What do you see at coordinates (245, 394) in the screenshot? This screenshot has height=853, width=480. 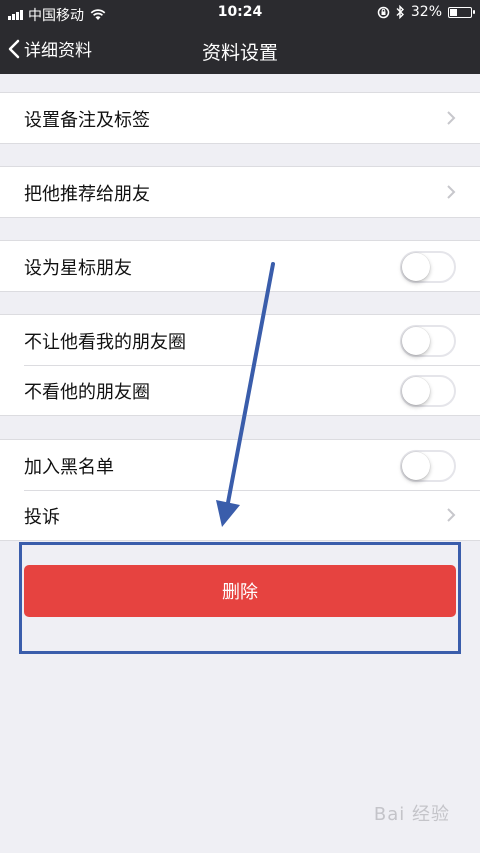 I see `annotation-arrow-icon` at bounding box center [245, 394].